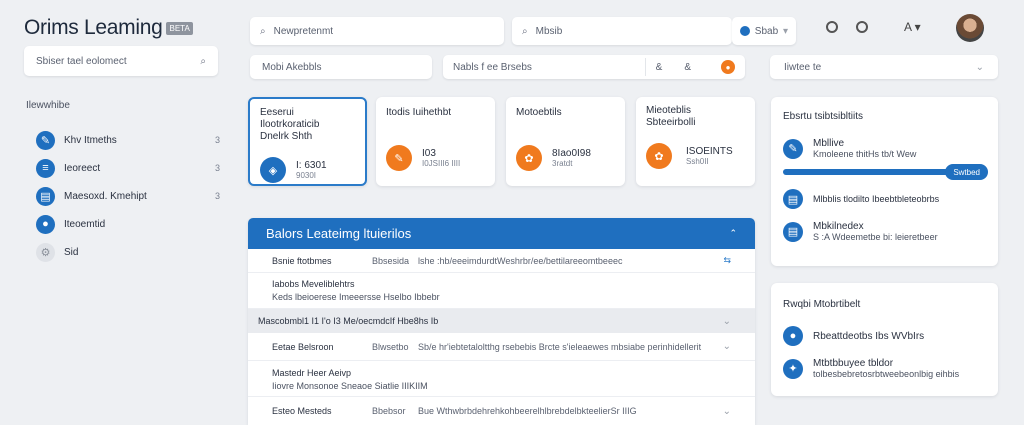  I want to click on stat-card-sub: Ssh0II, so click(697, 161).